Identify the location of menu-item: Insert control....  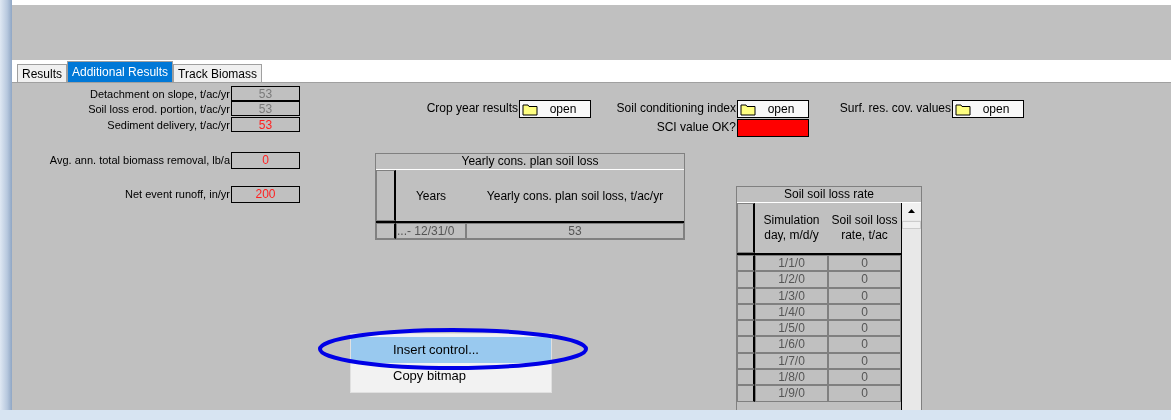
(451, 350).